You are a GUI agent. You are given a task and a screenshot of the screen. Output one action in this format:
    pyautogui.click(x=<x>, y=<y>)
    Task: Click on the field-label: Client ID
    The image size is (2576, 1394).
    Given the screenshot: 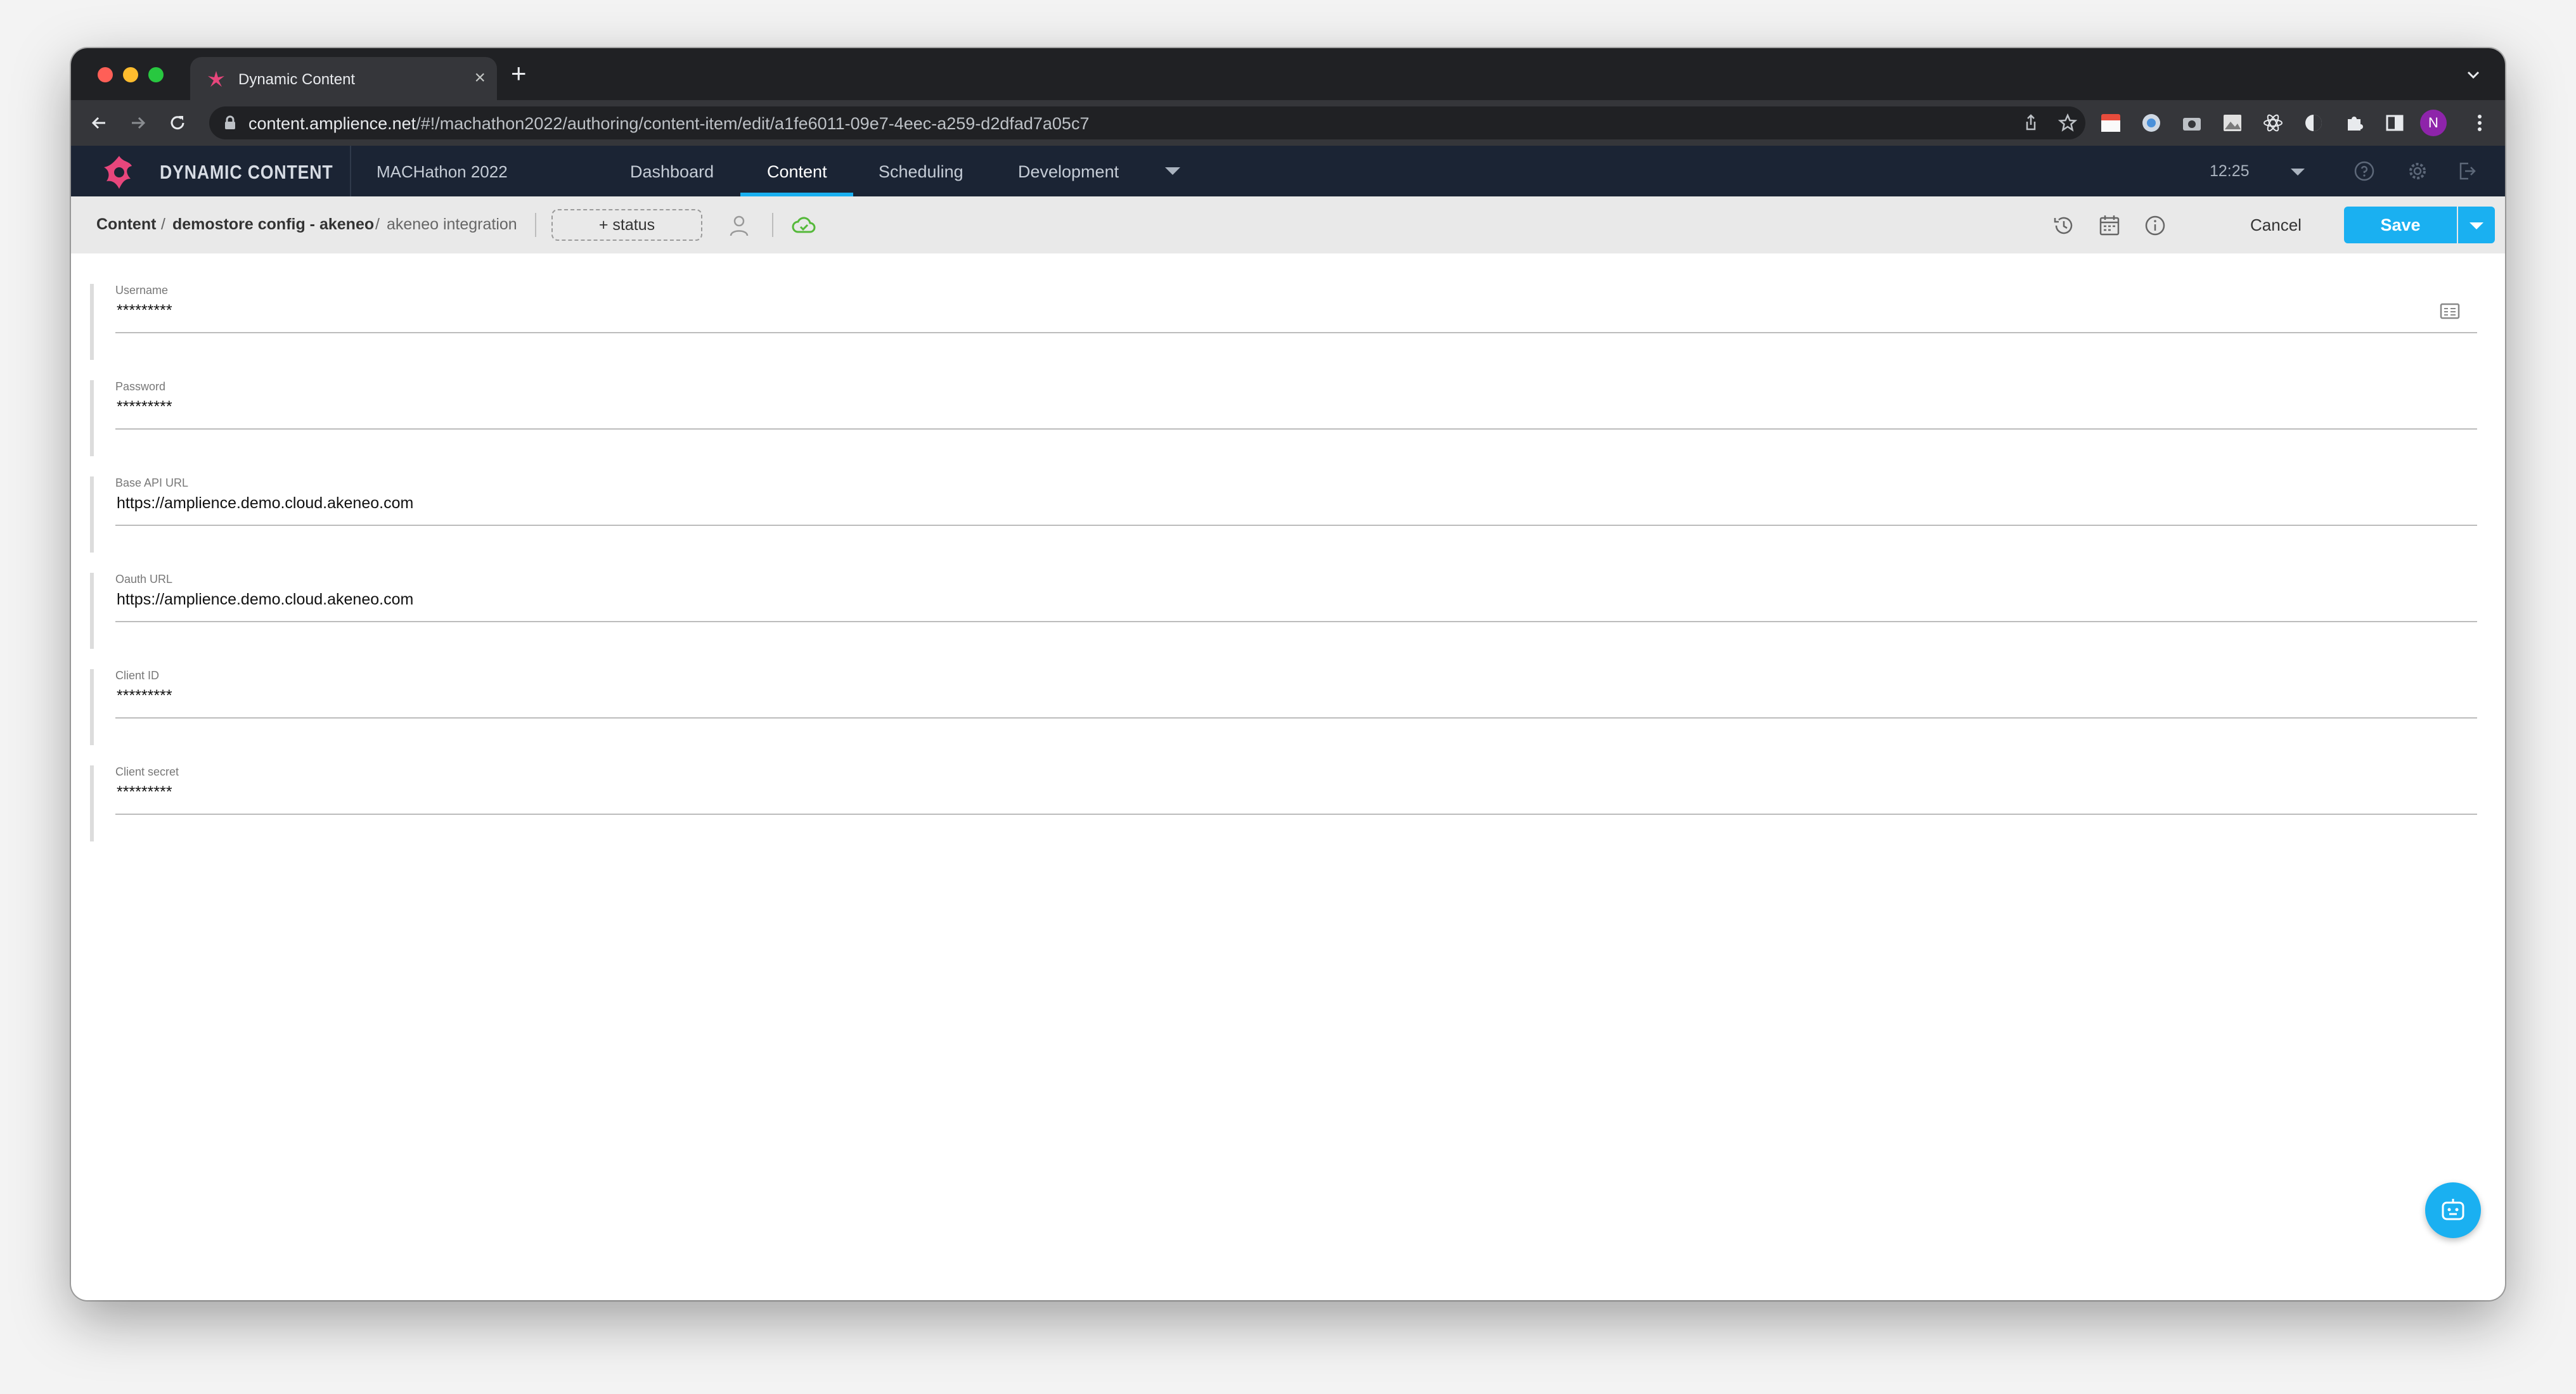 What is the action you would take?
    pyautogui.click(x=137, y=675)
    